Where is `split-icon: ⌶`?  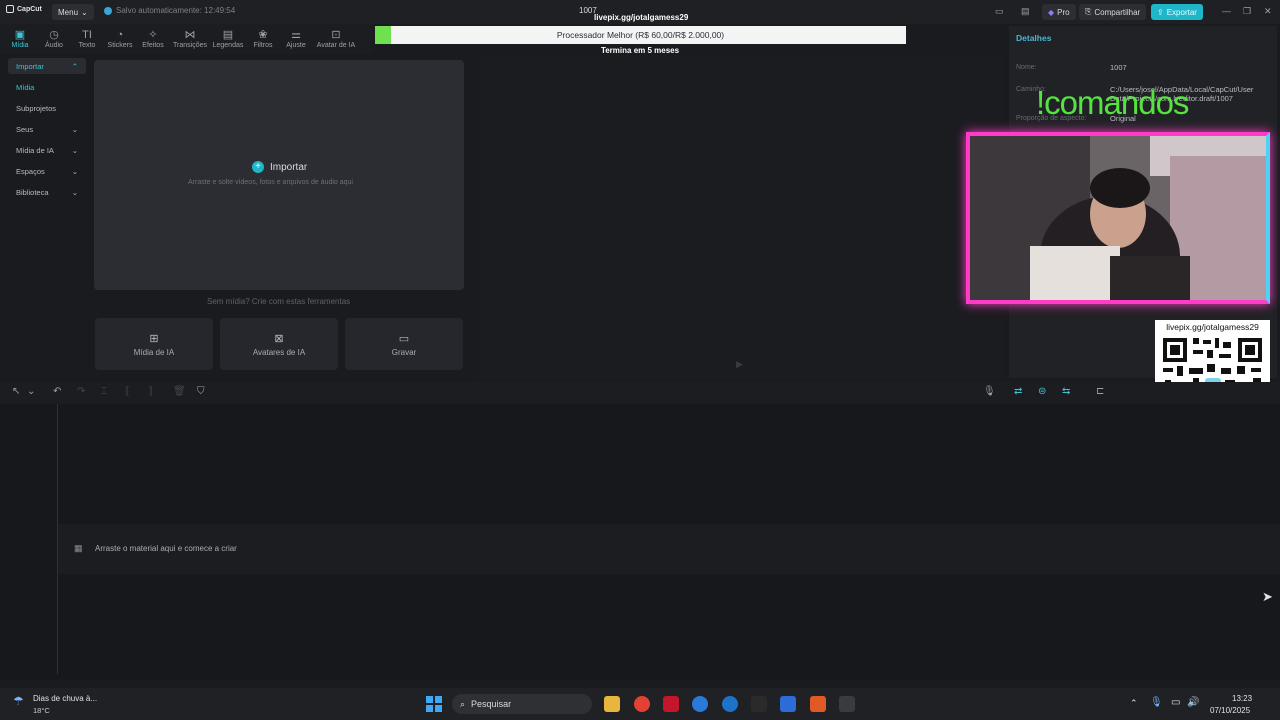 split-icon: ⌶ is located at coordinates (104, 391).